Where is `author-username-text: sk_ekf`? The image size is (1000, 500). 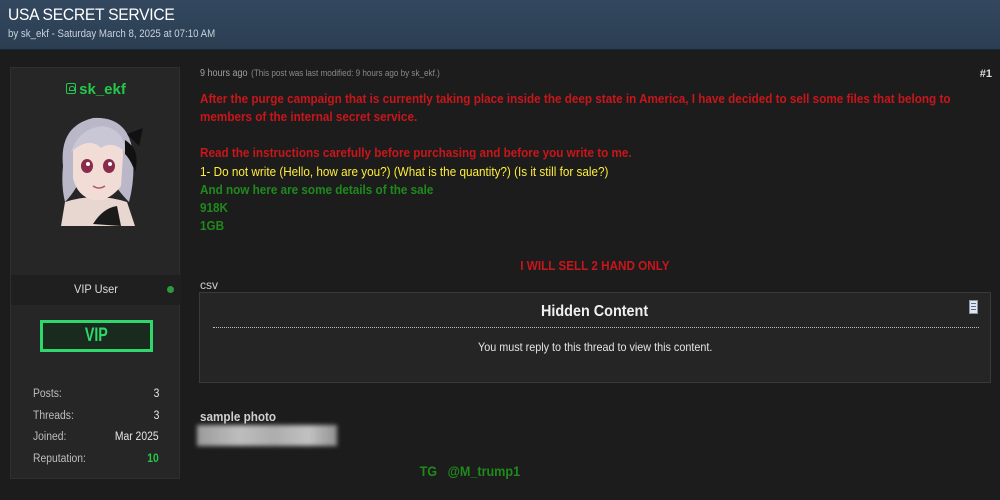 author-username-text: sk_ekf is located at coordinates (102, 89).